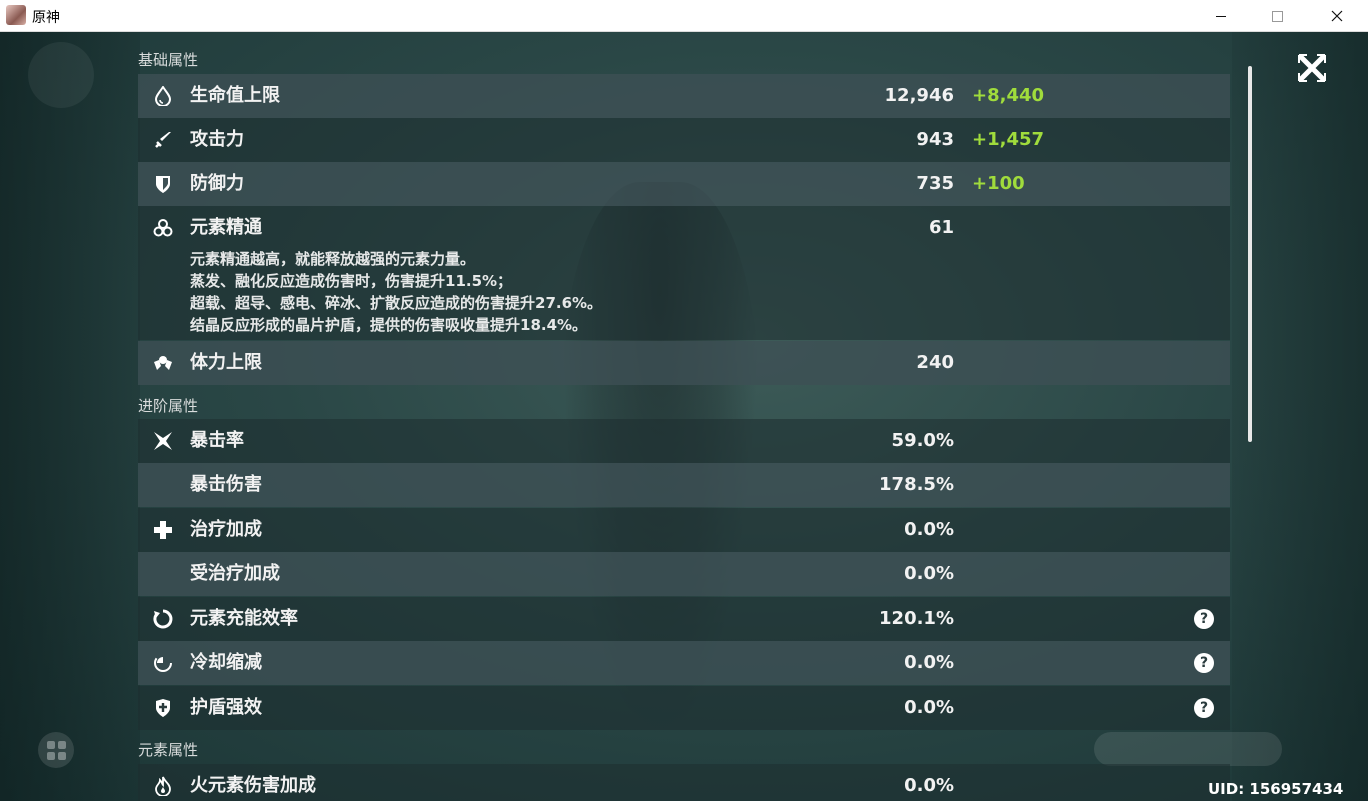  What do you see at coordinates (919, 95) in the screenshot?
I see `stat-value: 12,946` at bounding box center [919, 95].